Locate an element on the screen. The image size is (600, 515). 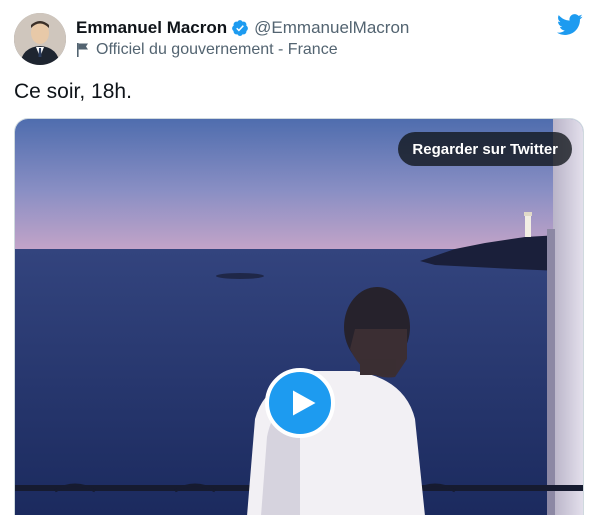
account-label: Officiel du gouvernement - France is located at coordinates (217, 49).